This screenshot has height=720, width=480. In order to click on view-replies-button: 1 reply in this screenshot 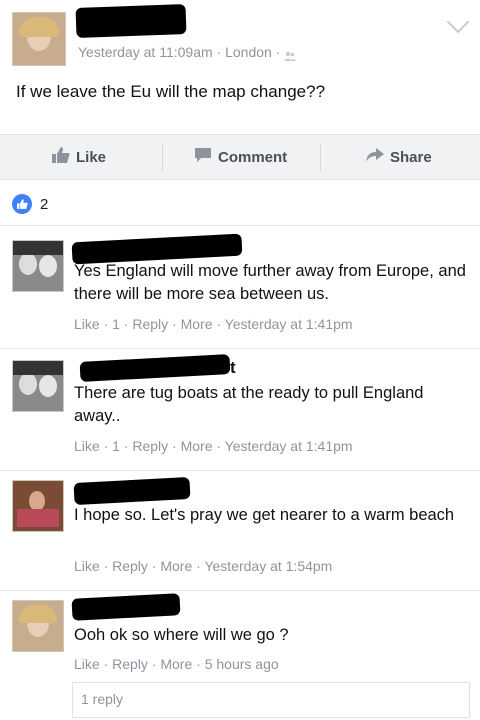, I will do `click(271, 700)`.